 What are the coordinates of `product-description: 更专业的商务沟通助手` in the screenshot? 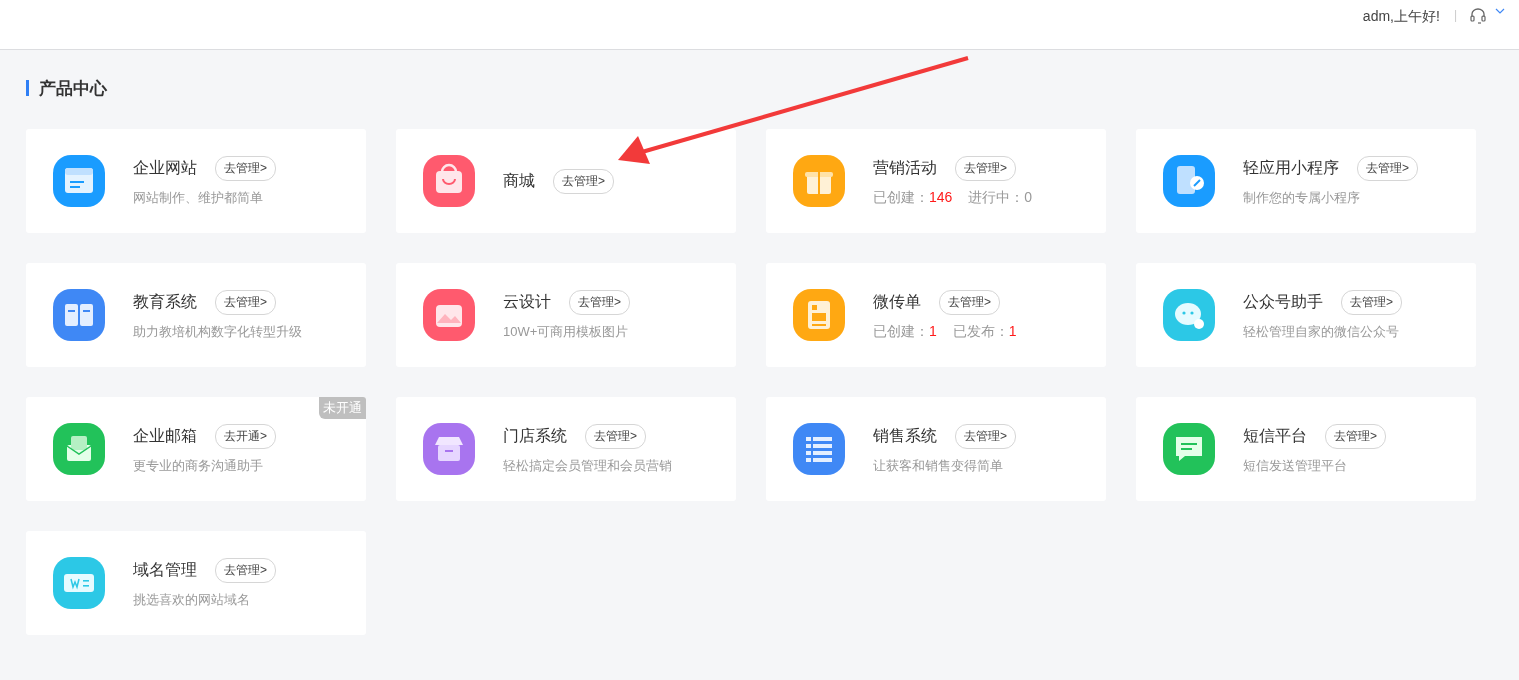 It's located at (198, 465).